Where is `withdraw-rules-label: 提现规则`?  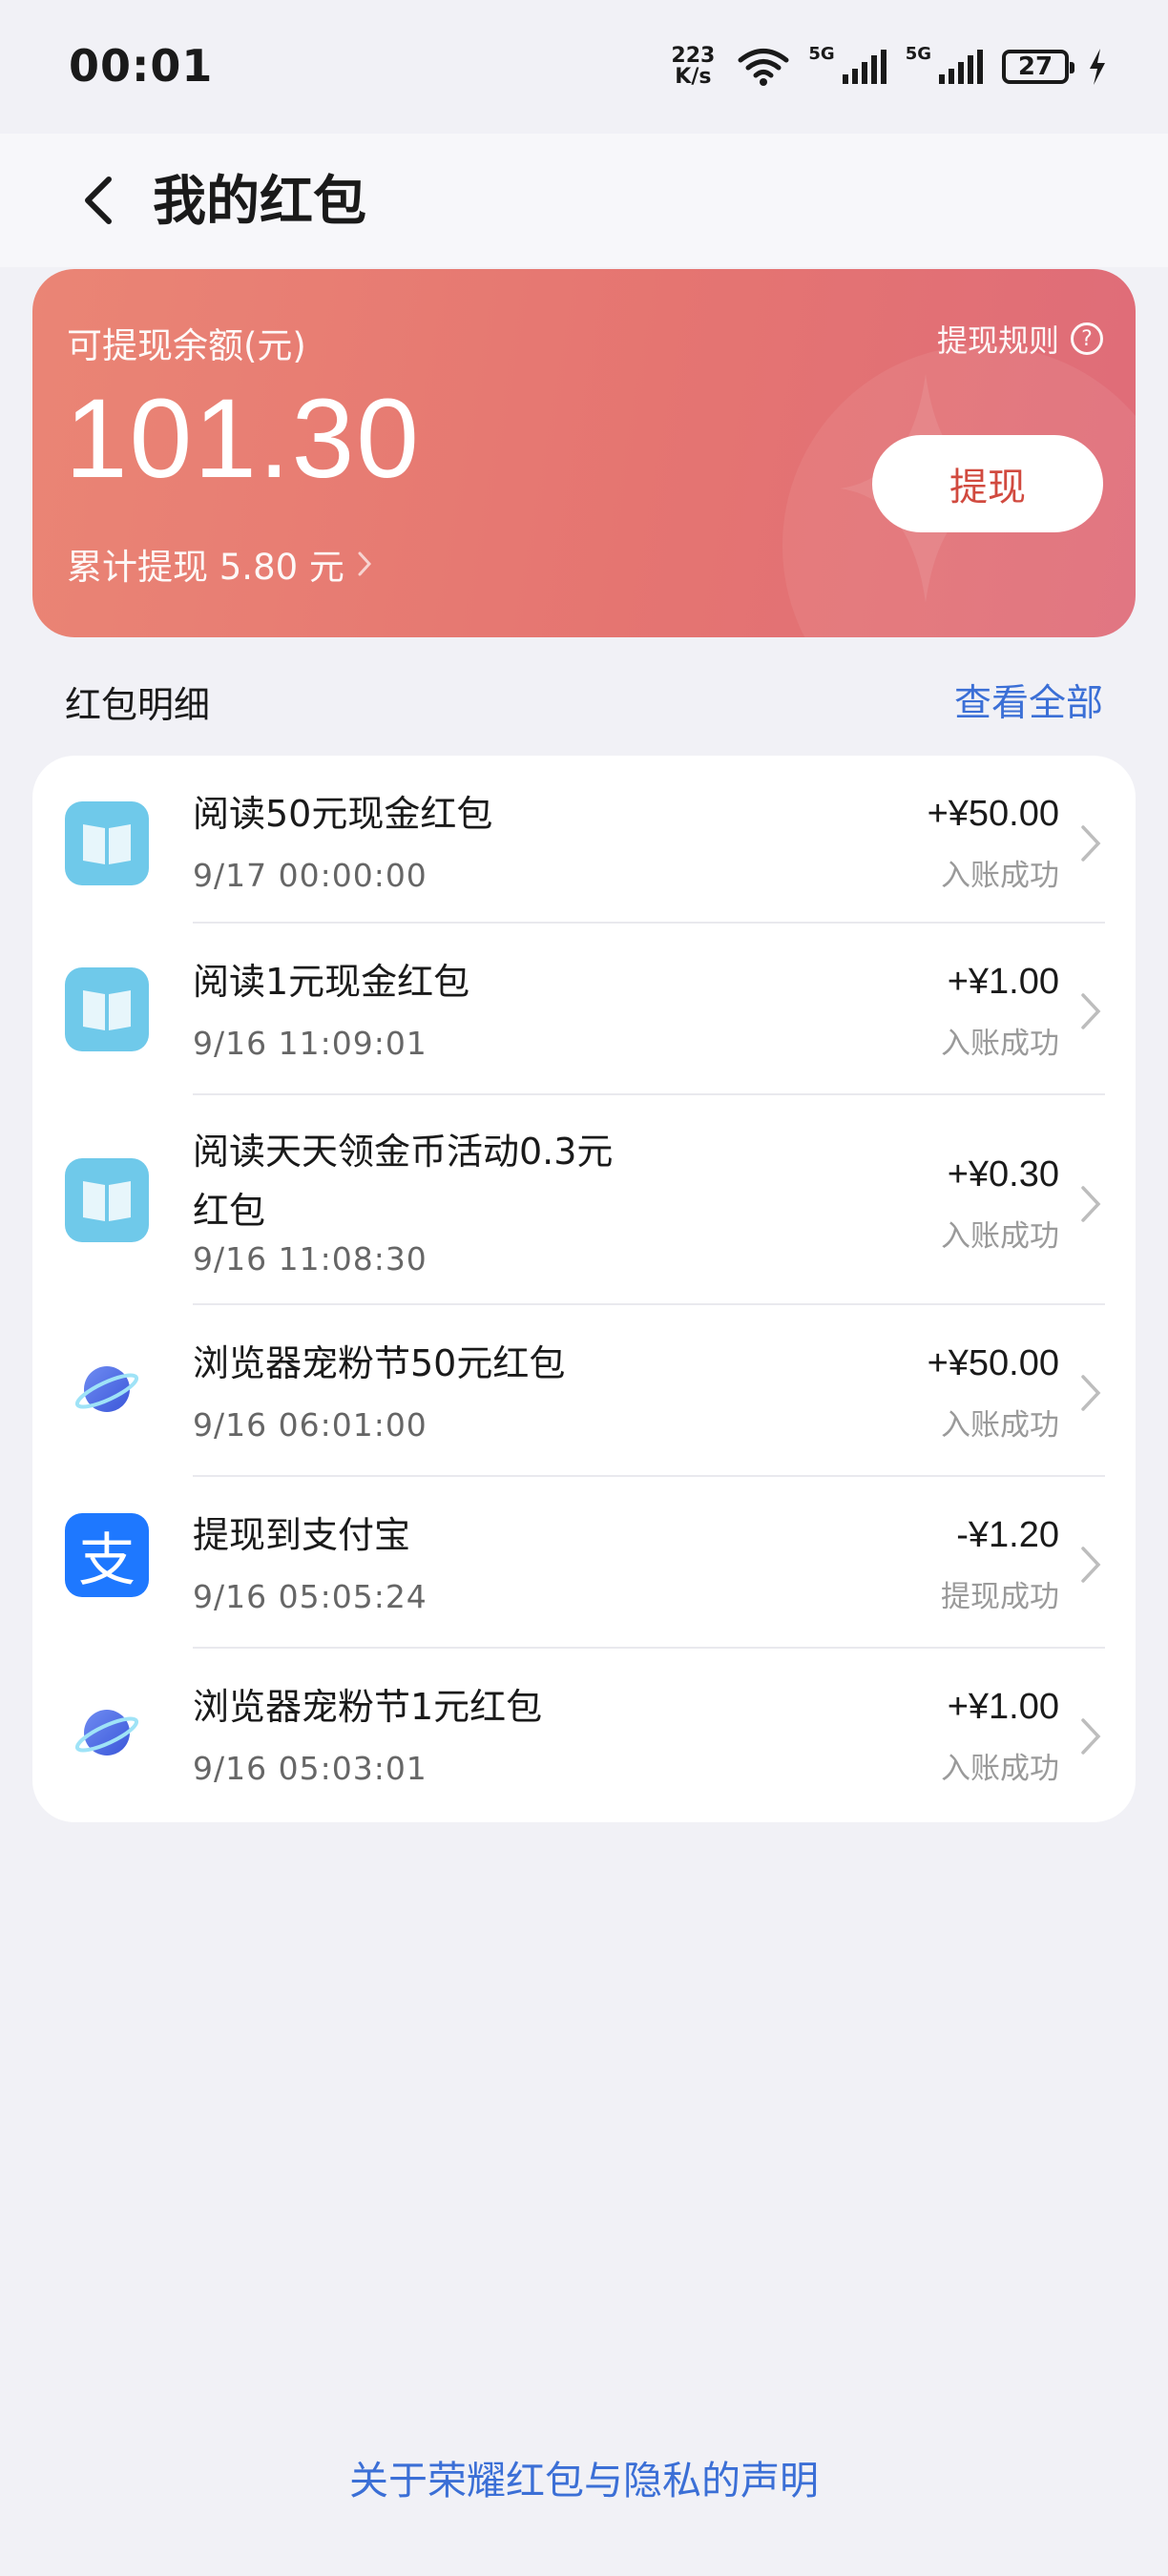
withdraw-rules-label: 提现规则 is located at coordinates (998, 340).